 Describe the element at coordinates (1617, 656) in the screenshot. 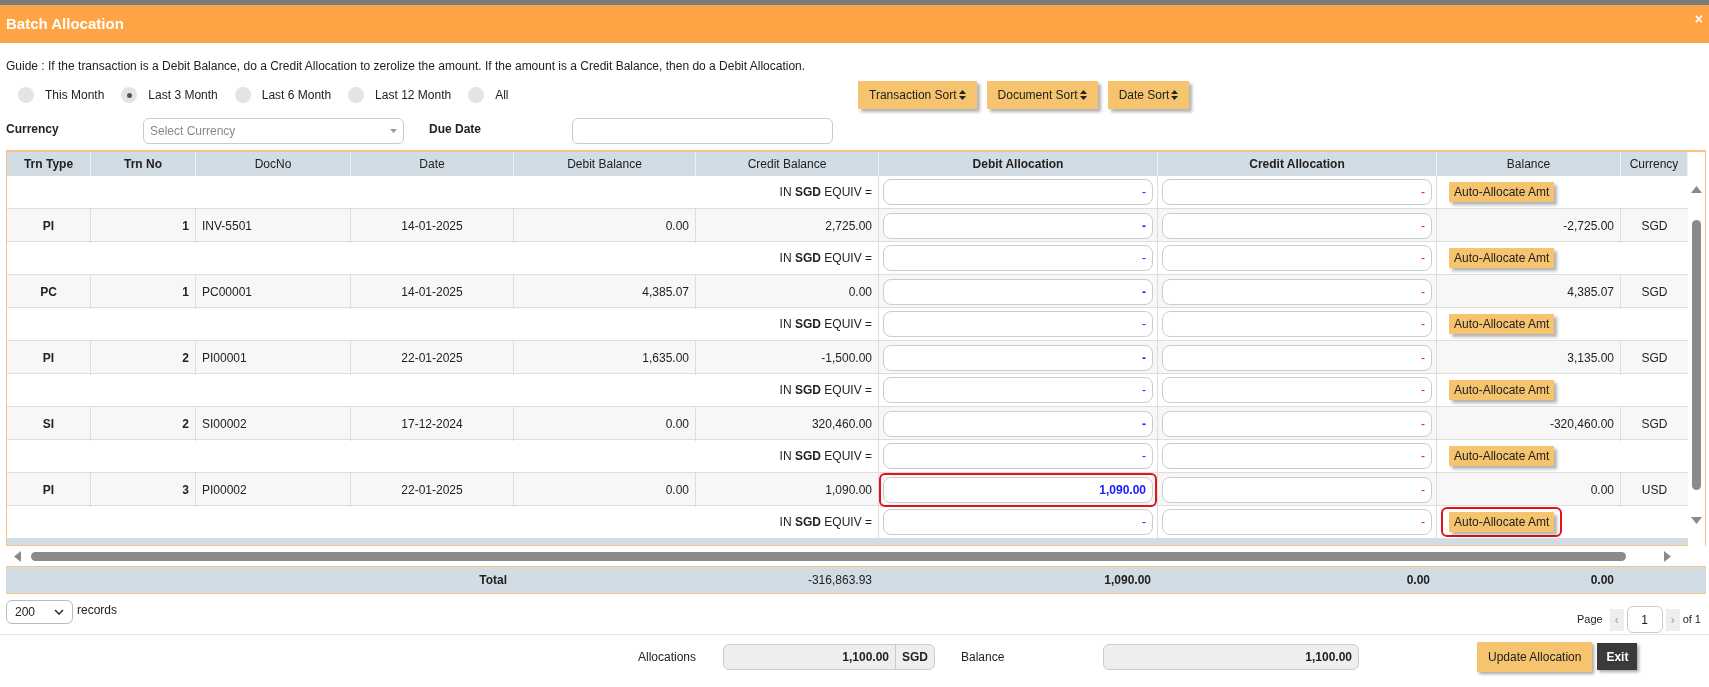

I see `exit-button: Exit` at that location.